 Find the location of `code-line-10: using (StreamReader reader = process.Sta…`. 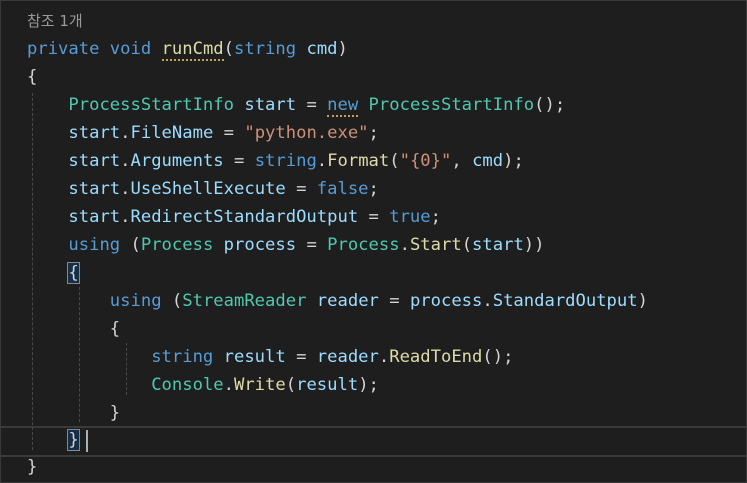

code-line-10: using (StreamReader reader = process.Sta… is located at coordinates (337, 302).